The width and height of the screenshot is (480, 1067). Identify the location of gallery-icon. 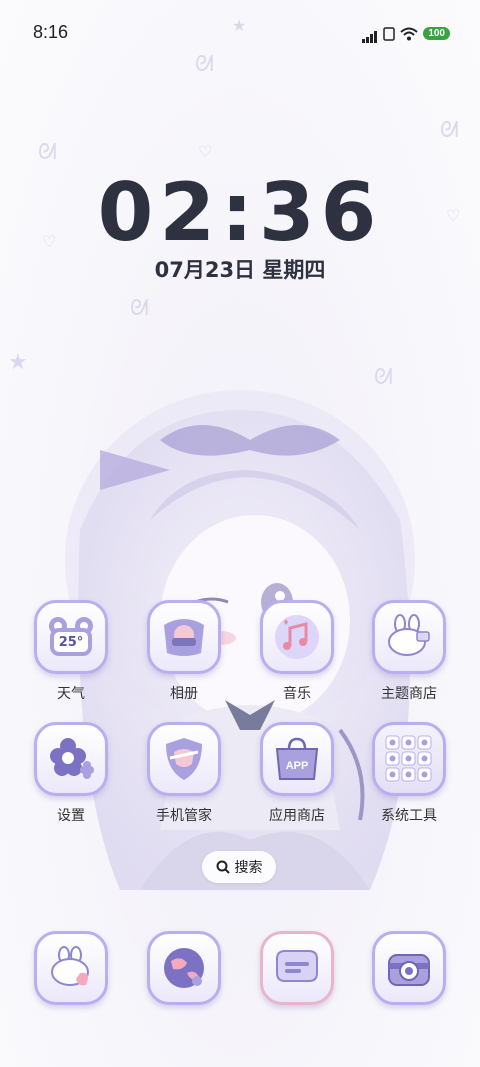
(184, 637).